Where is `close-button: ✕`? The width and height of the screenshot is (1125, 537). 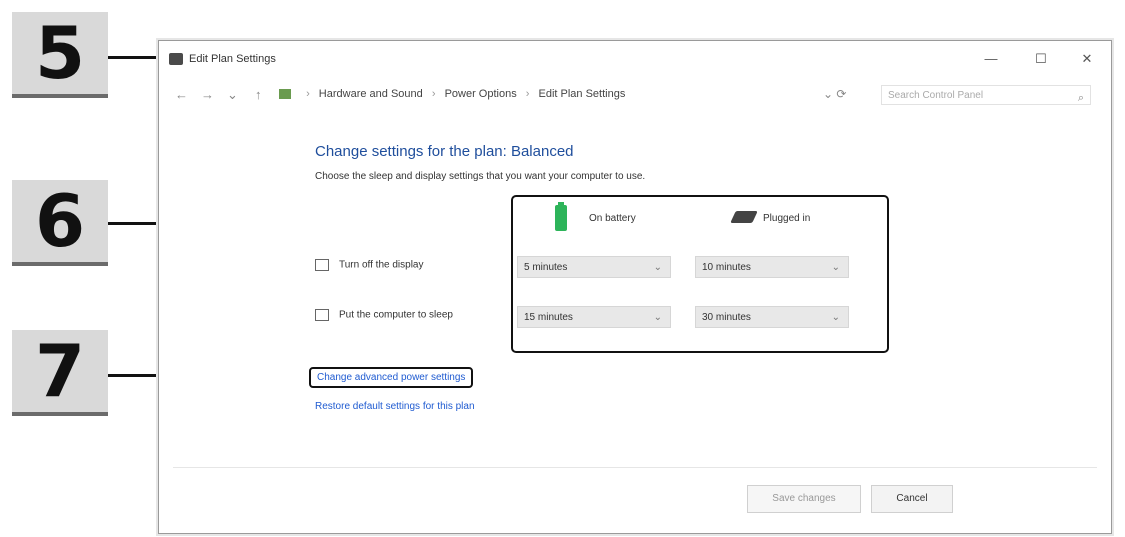 close-button: ✕ is located at coordinates (1087, 59).